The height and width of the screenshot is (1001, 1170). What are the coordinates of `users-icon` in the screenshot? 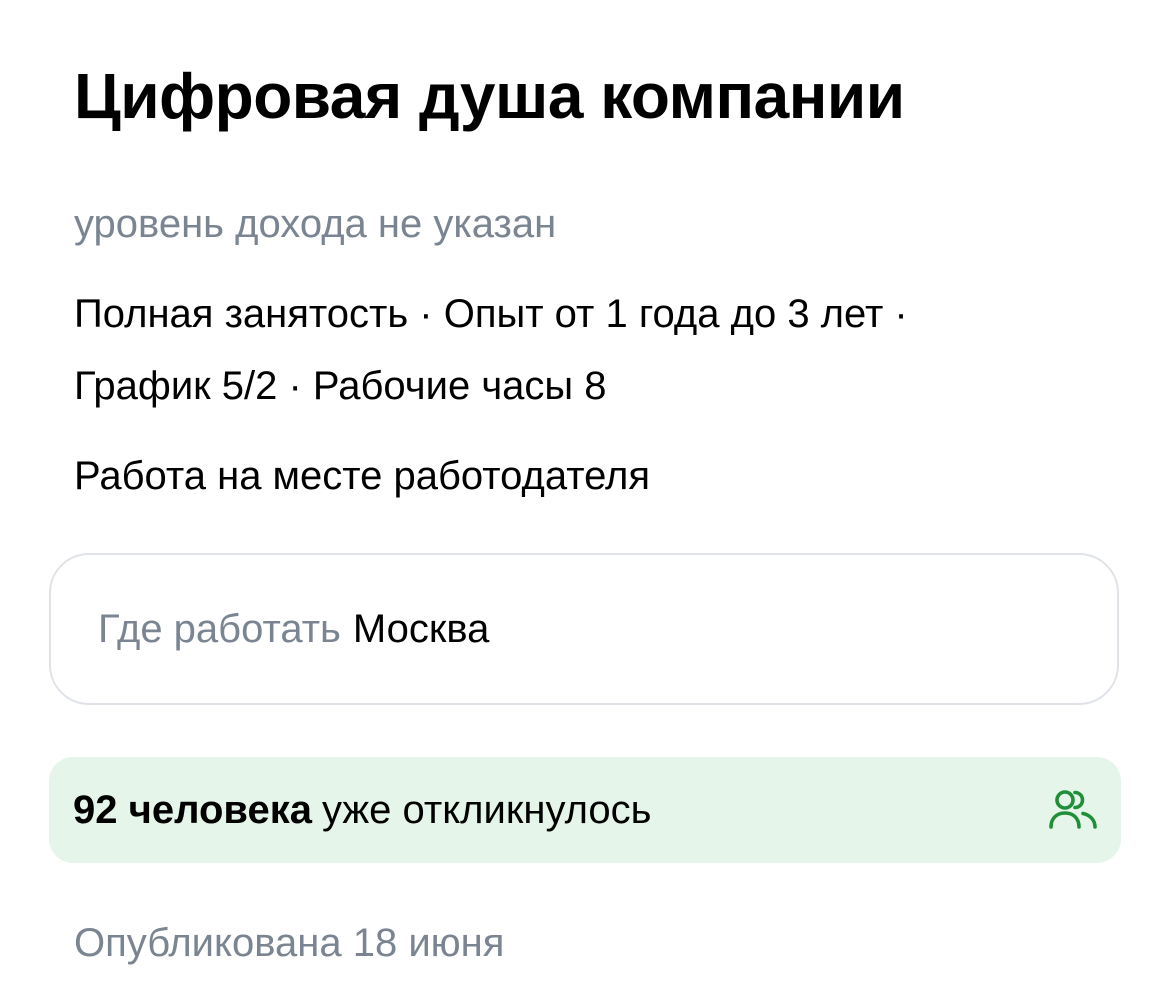 It's located at (1073, 810).